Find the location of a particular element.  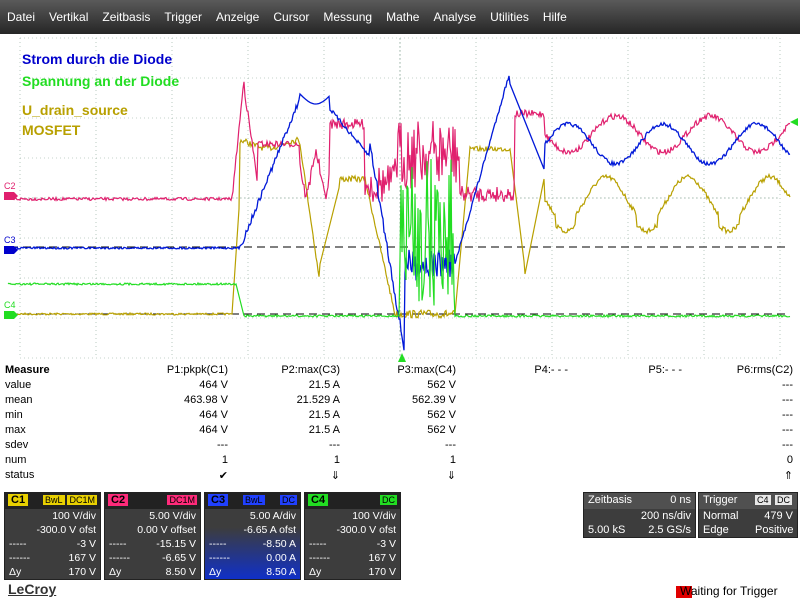

channel-setting-row: 0.00 V offset is located at coordinates (152, 531).